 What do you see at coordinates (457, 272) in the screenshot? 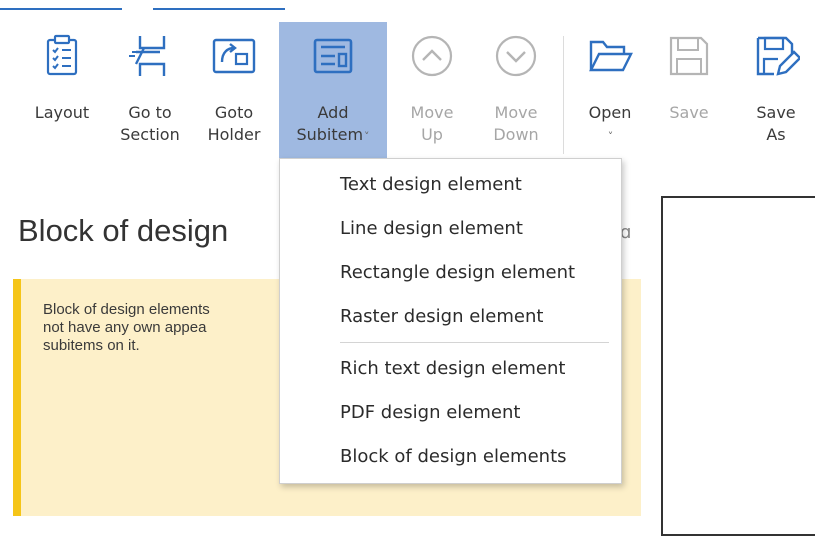
I see `menu-item-rectangle-design-element: Rectangle design element` at bounding box center [457, 272].